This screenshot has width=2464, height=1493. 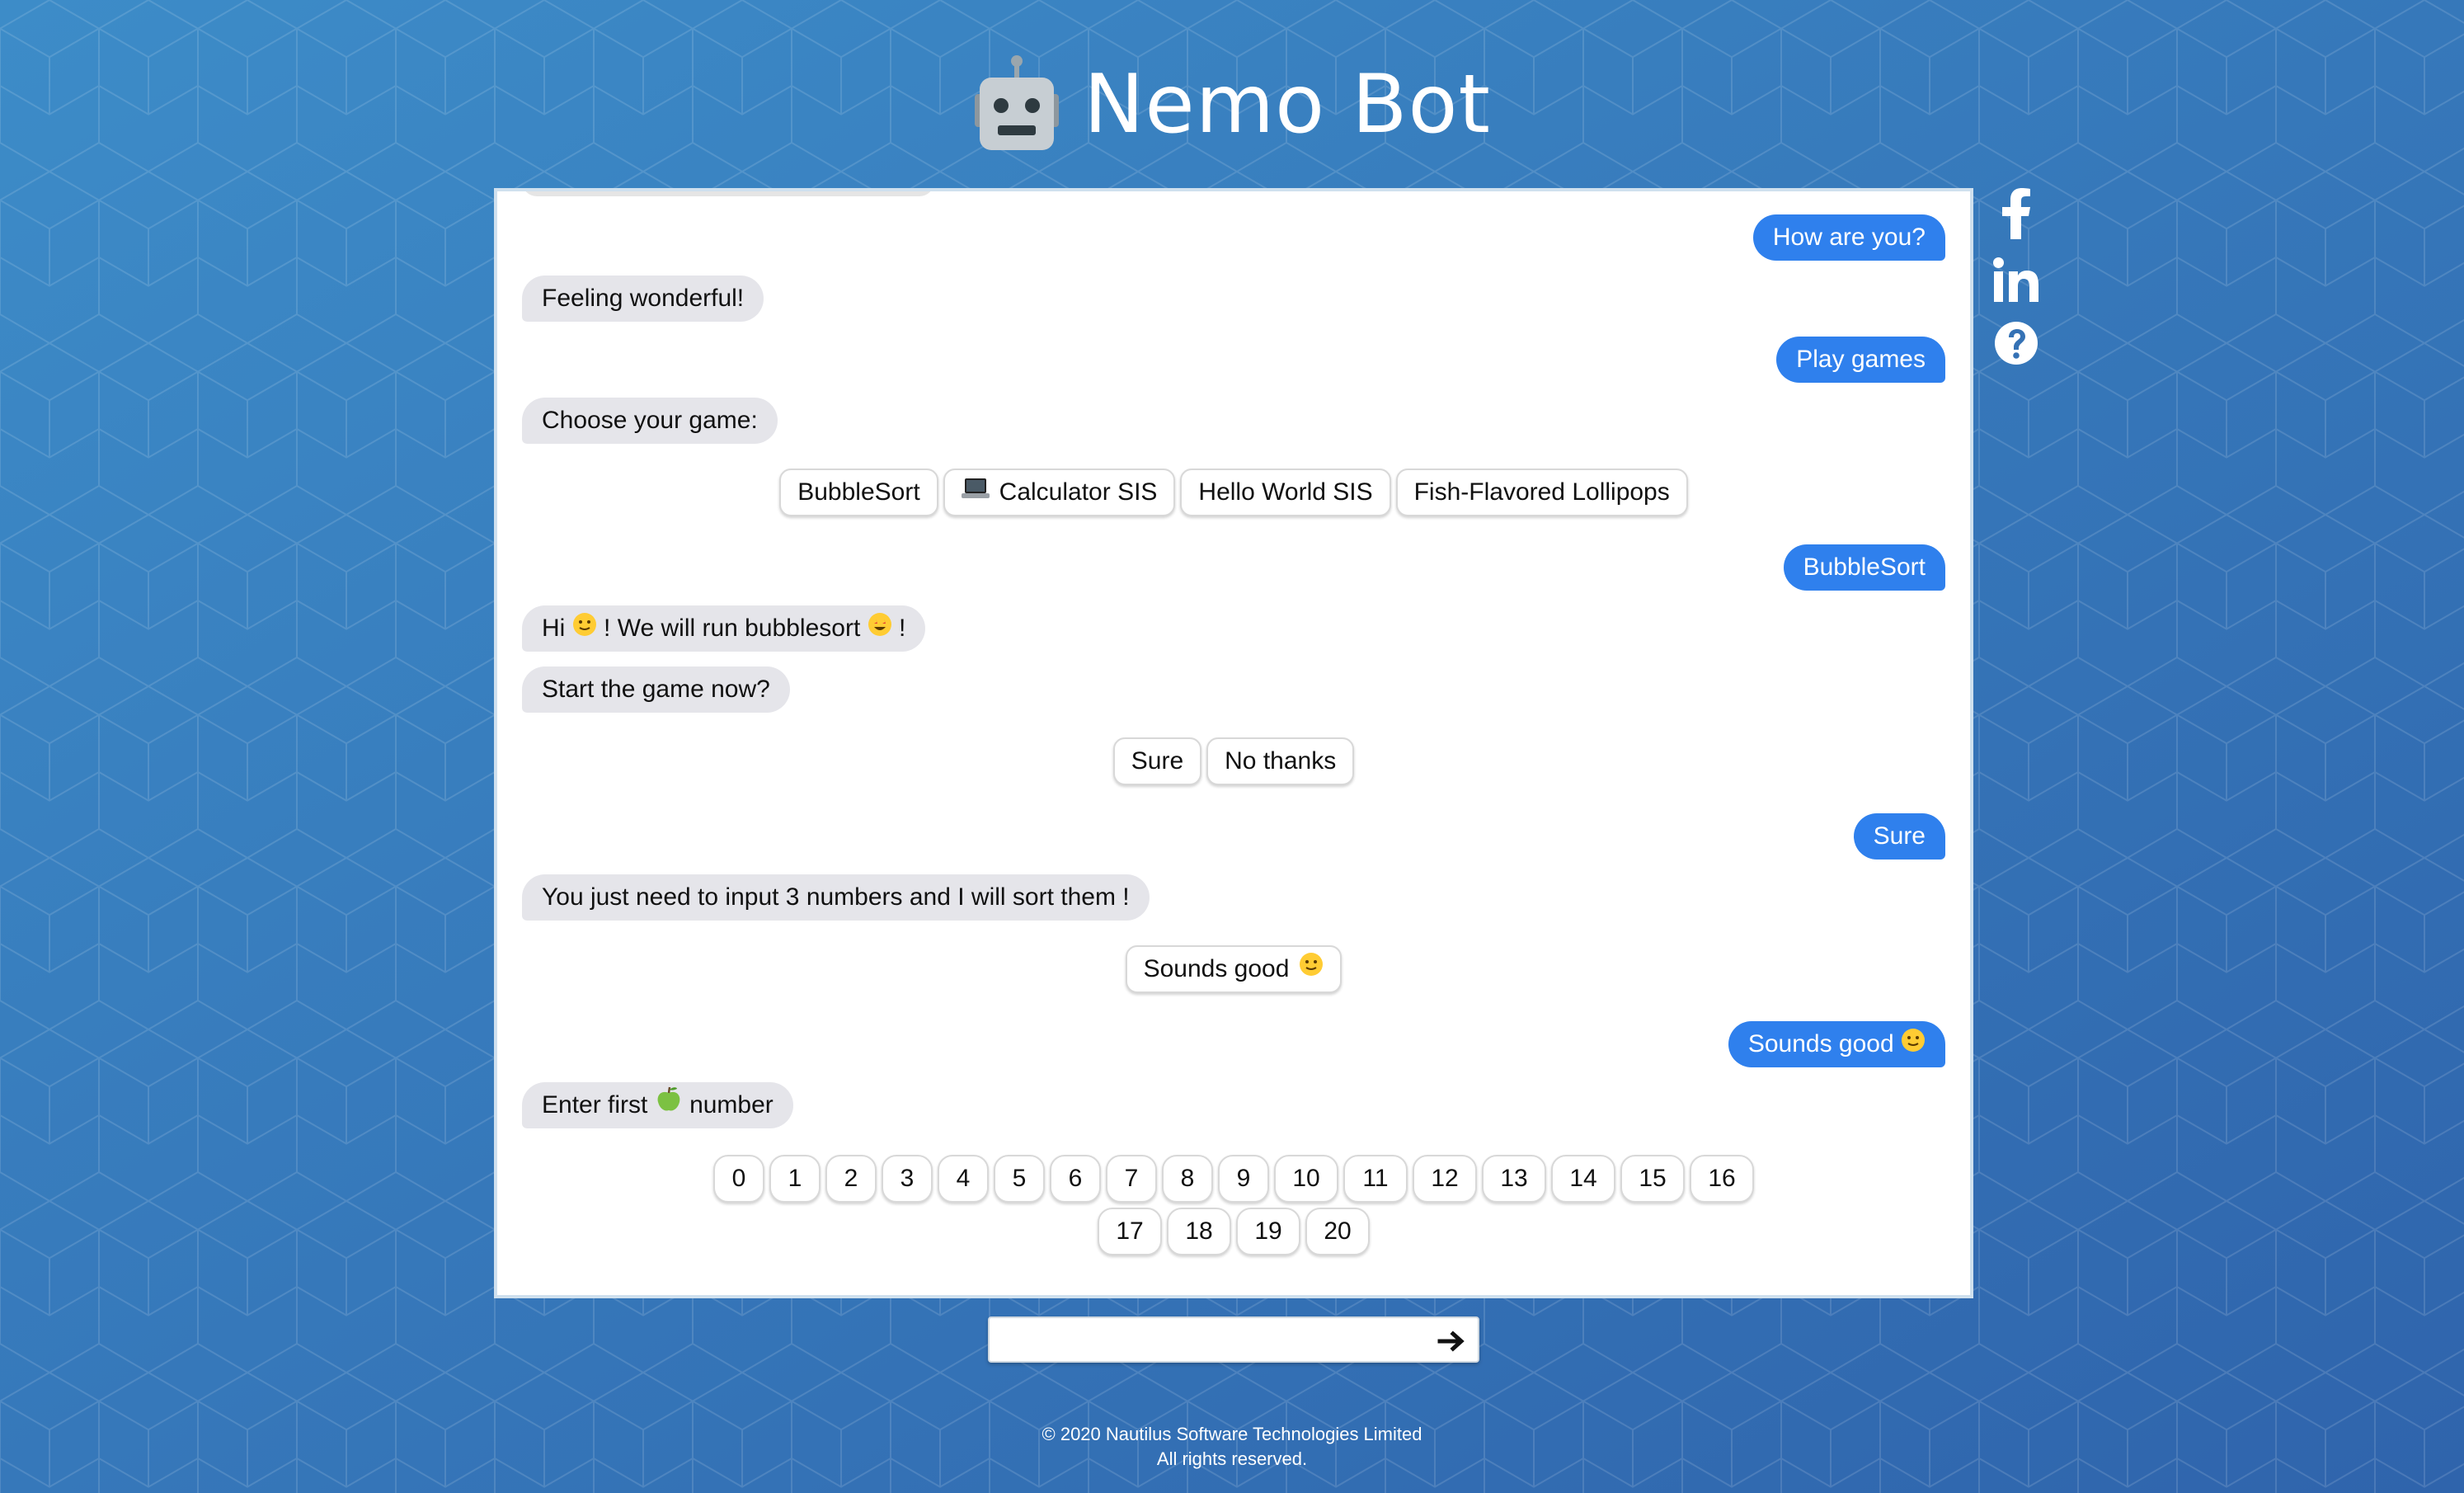 I want to click on laptop-icon, so click(x=975, y=492).